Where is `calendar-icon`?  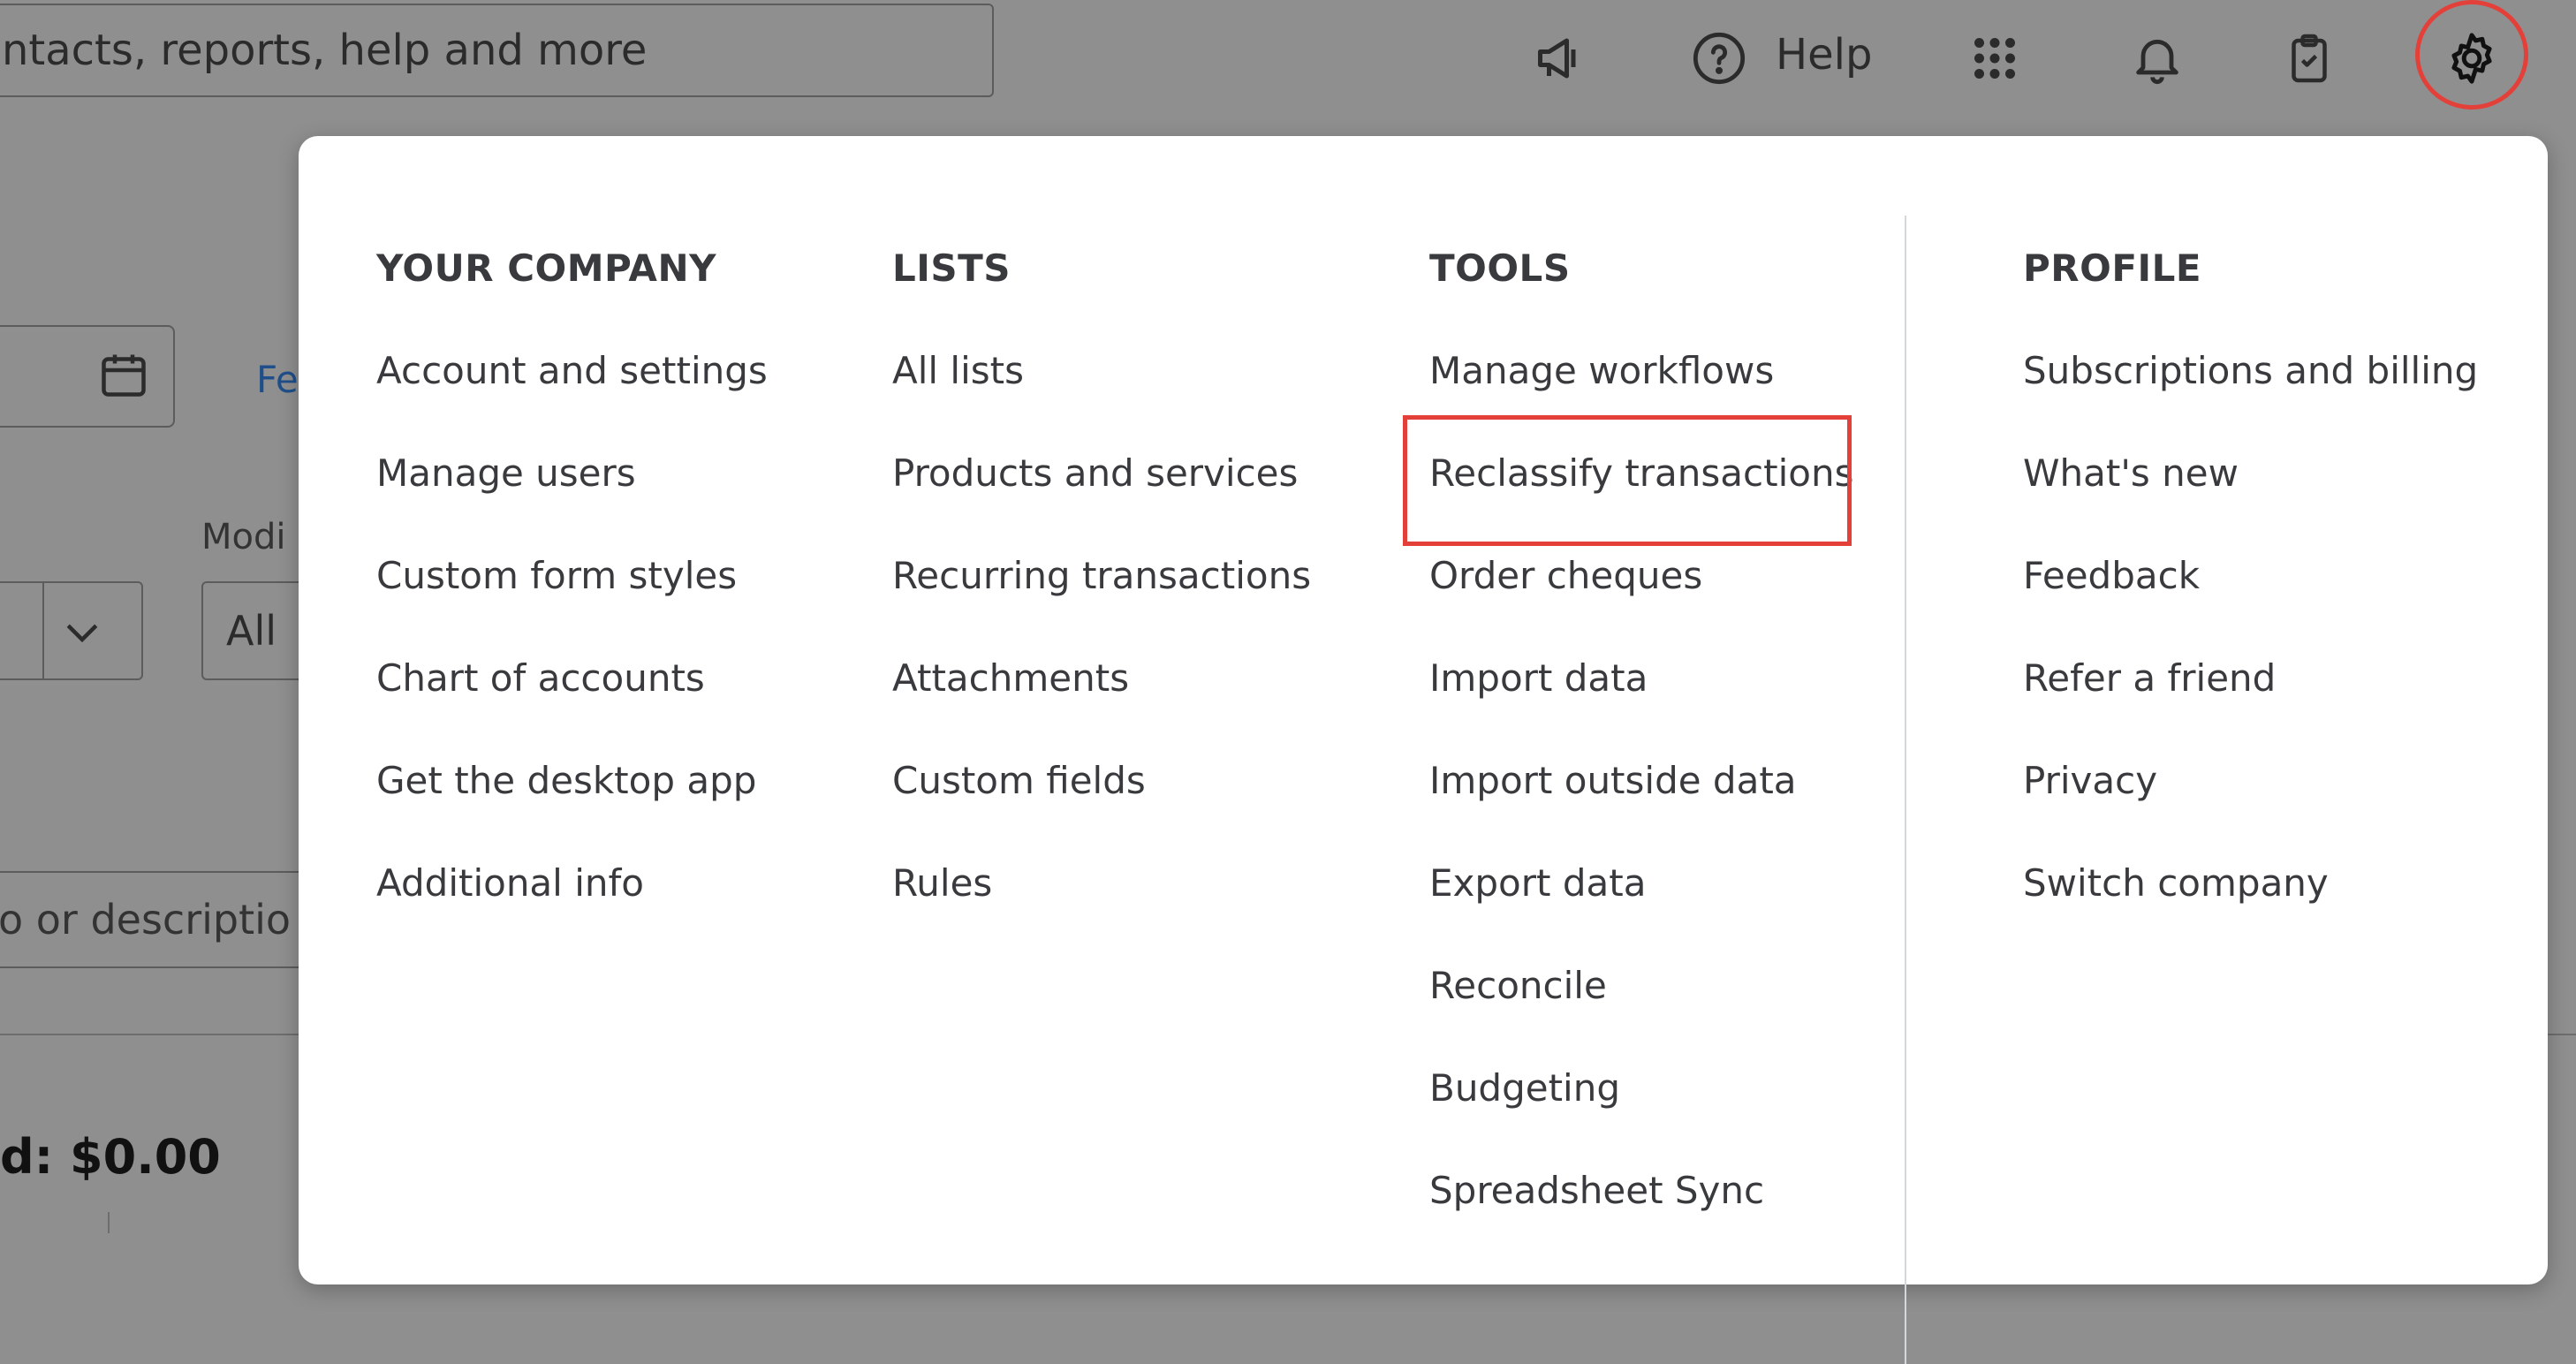
calendar-icon is located at coordinates (124, 377).